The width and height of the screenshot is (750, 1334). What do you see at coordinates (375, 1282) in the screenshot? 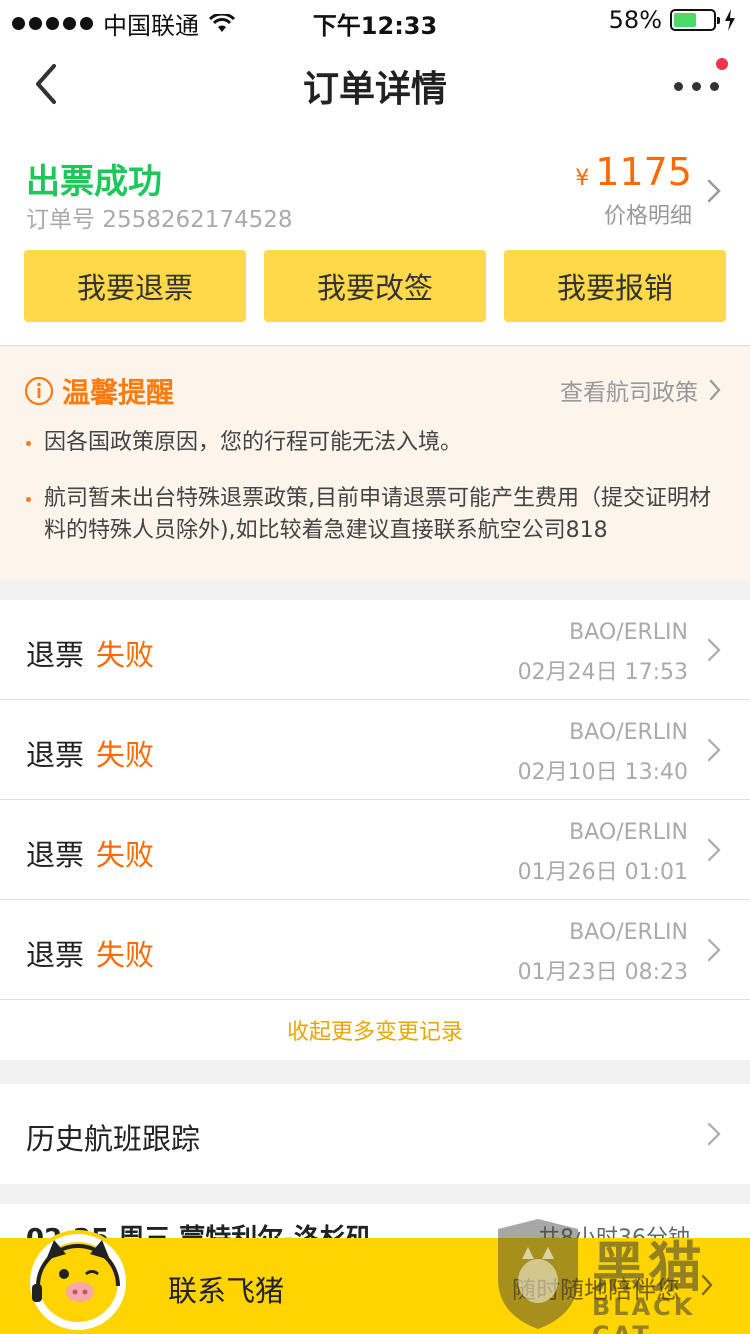
I see `contact-fliggy-bar: 联系飞猪 随时随地陪伴您` at bounding box center [375, 1282].